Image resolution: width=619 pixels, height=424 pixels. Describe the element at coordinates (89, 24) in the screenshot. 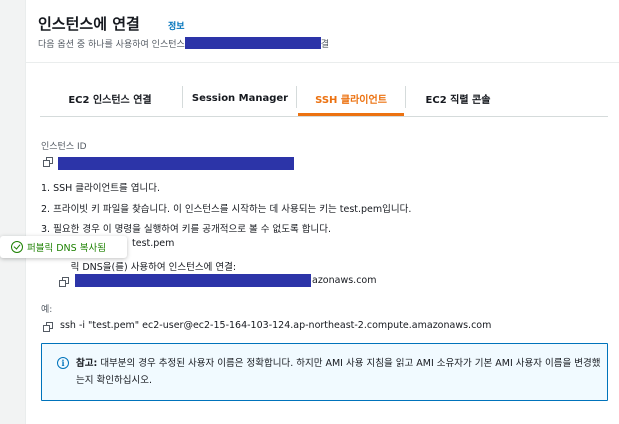

I see `page-title: 인스턴스에 연결` at that location.